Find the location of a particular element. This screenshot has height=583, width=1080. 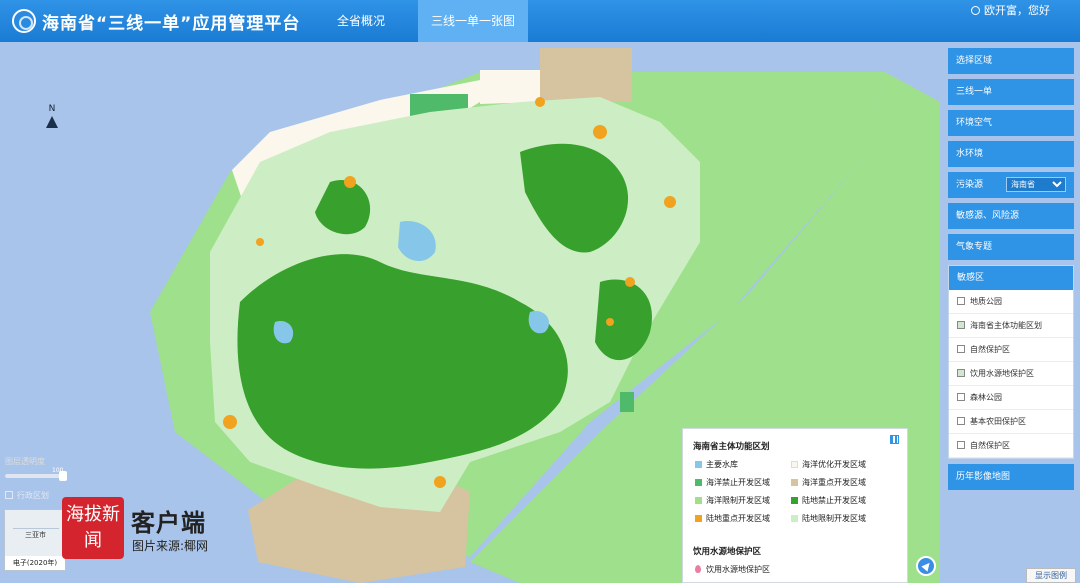

layer-nature-reserve-2: 自然保护区 is located at coordinates (1011, 446).